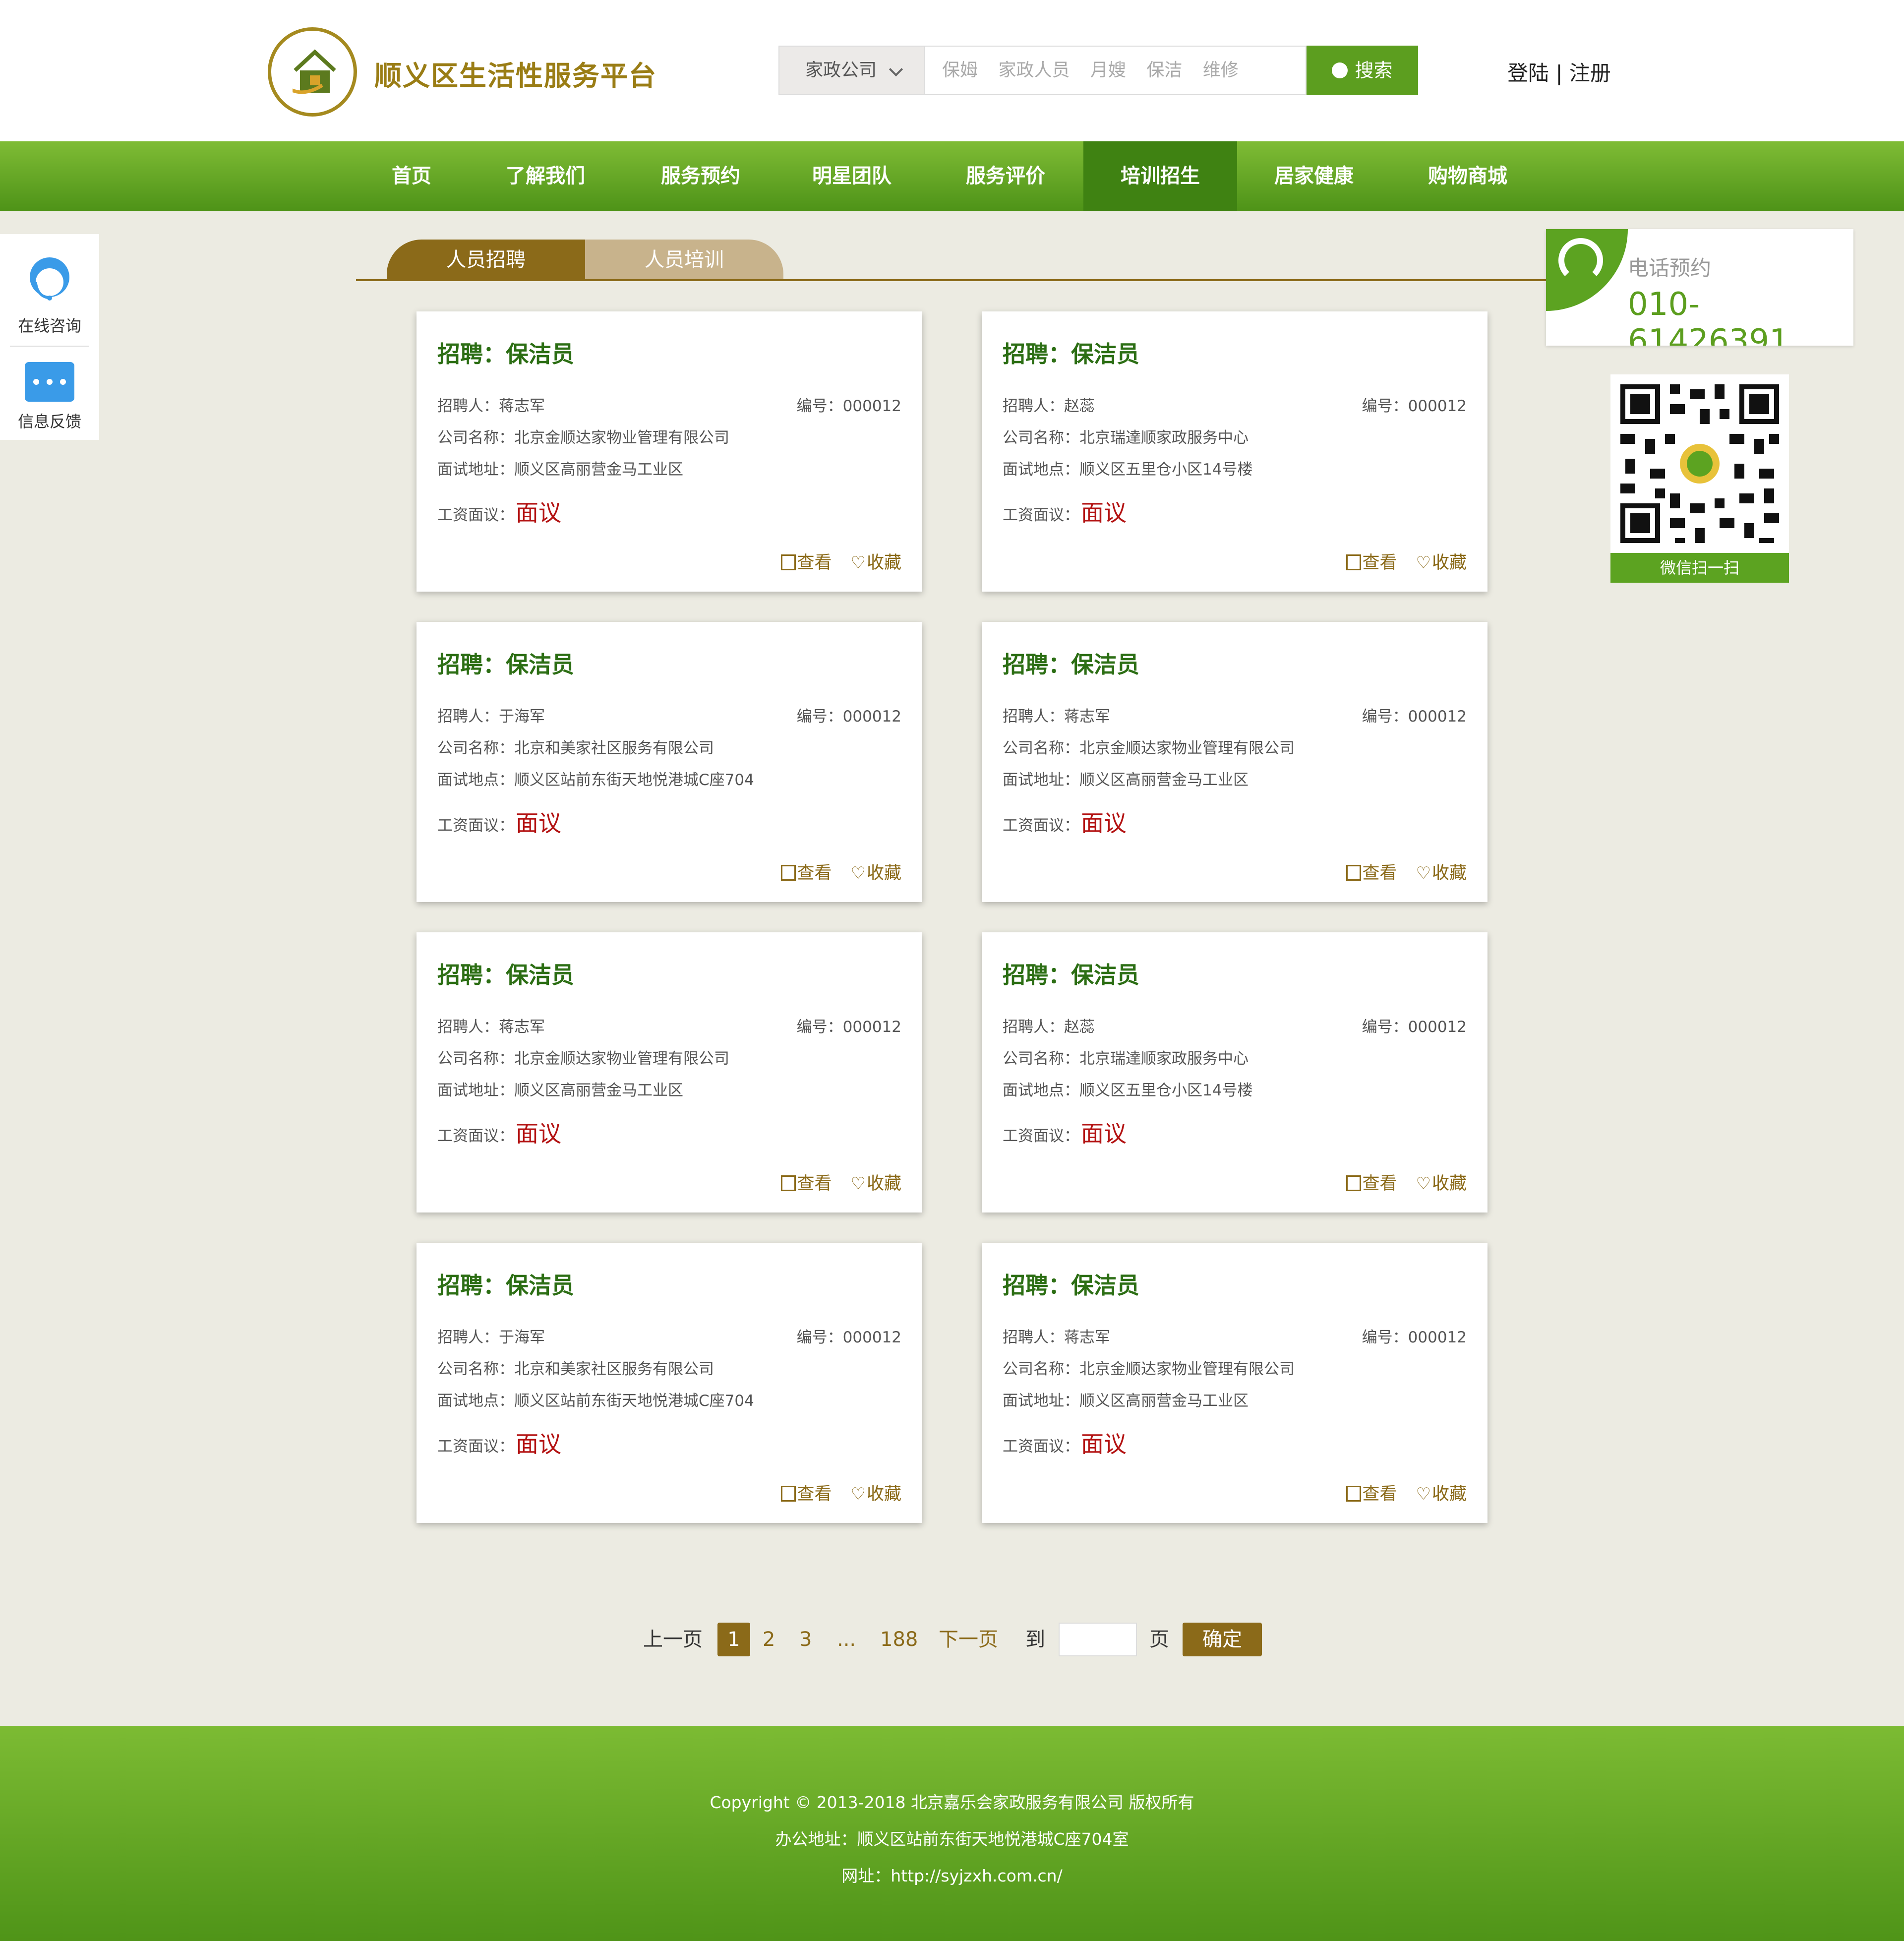 The height and width of the screenshot is (1941, 1904). I want to click on address-label: 面试地点：, so click(1041, 1091).